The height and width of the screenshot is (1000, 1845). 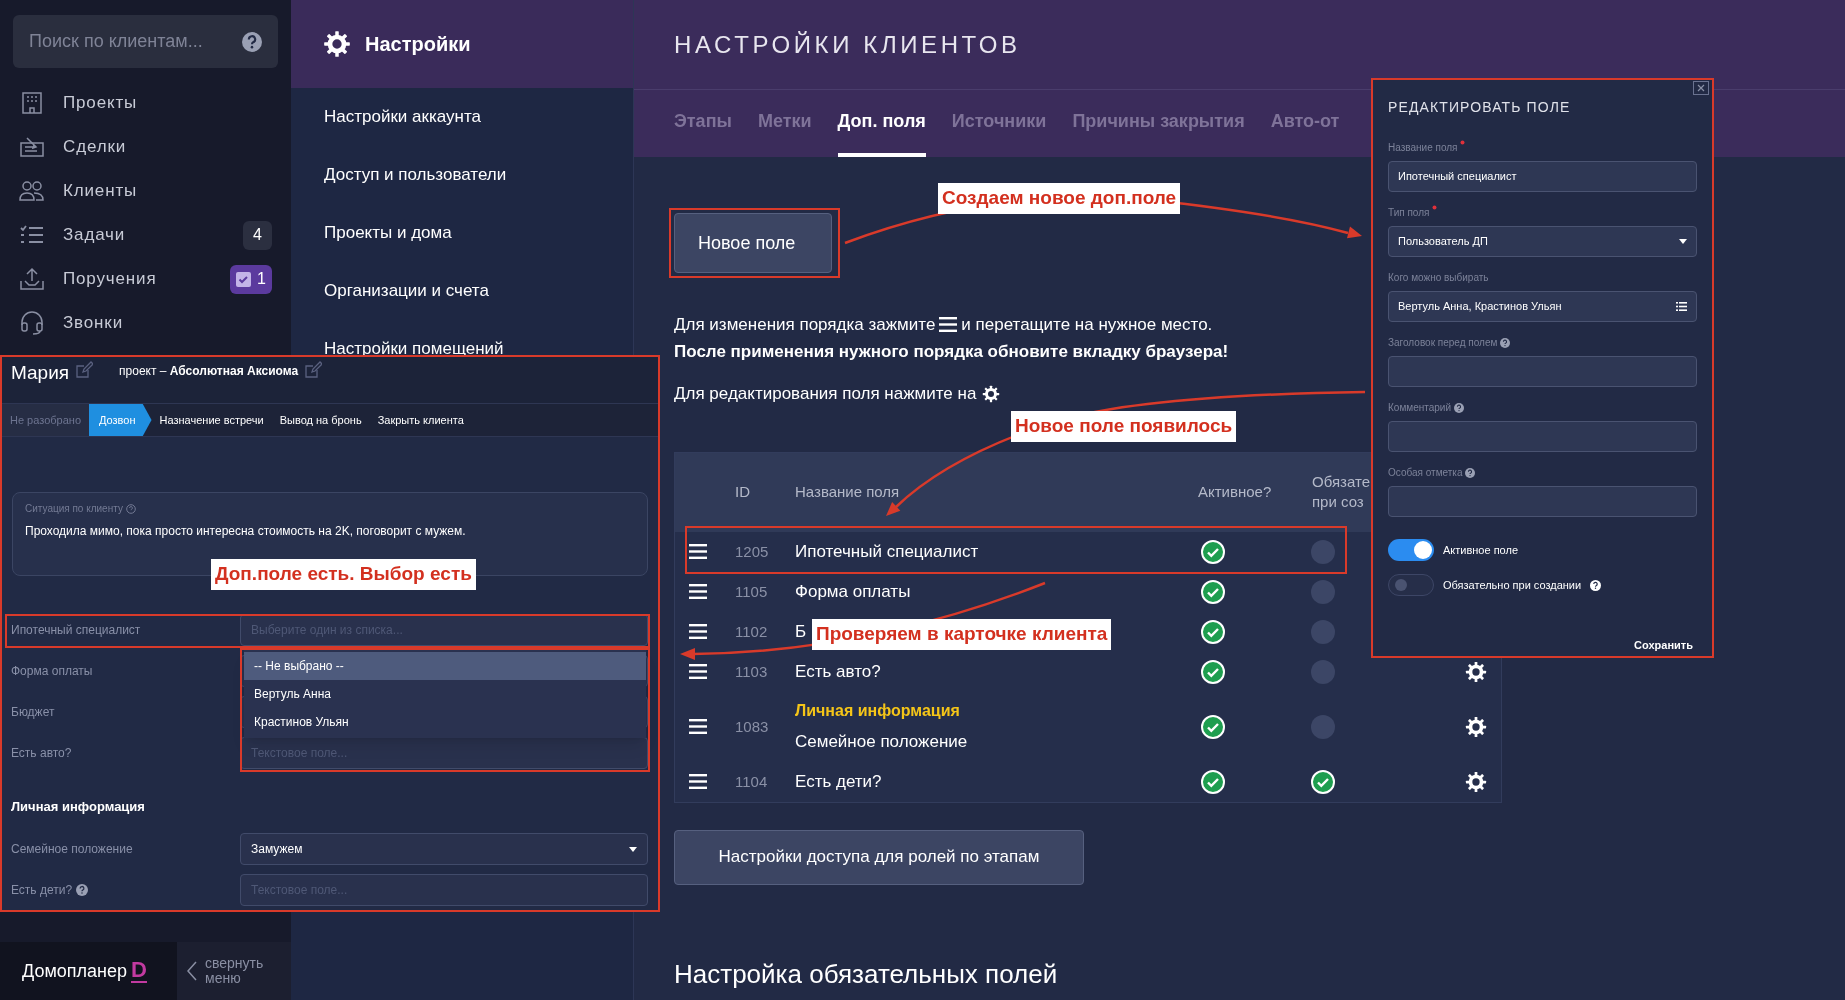 What do you see at coordinates (445, 722) in the screenshot?
I see `dropdown-option: Крастинов Ульян` at bounding box center [445, 722].